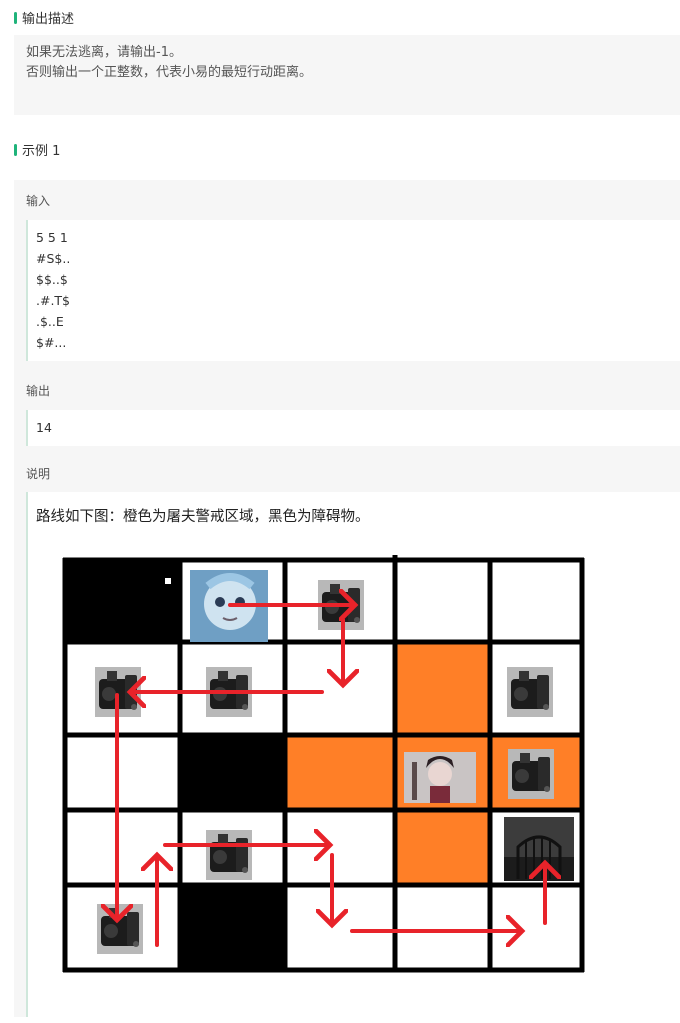 The width and height of the screenshot is (680, 1023). What do you see at coordinates (38, 201) in the screenshot?
I see `input-label: 输入` at bounding box center [38, 201].